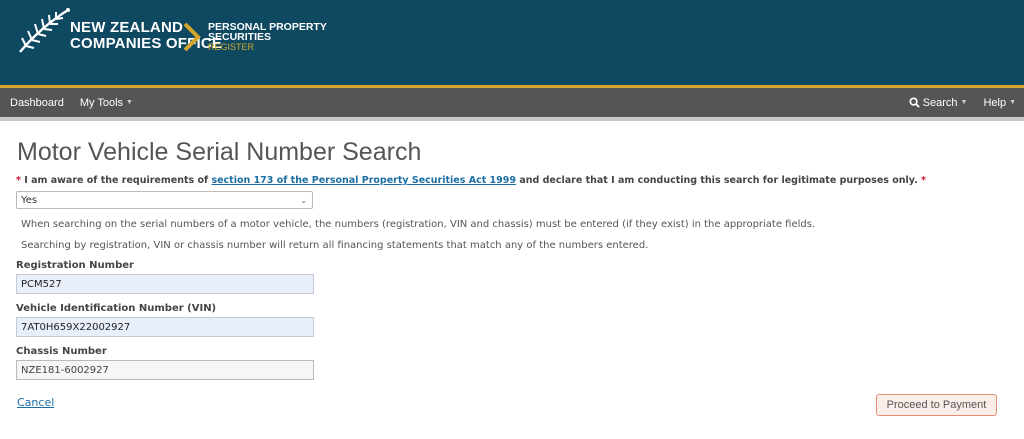 The height and width of the screenshot is (439, 1024). I want to click on proceed-to-payment-button: Proceed to Payment, so click(936, 405).